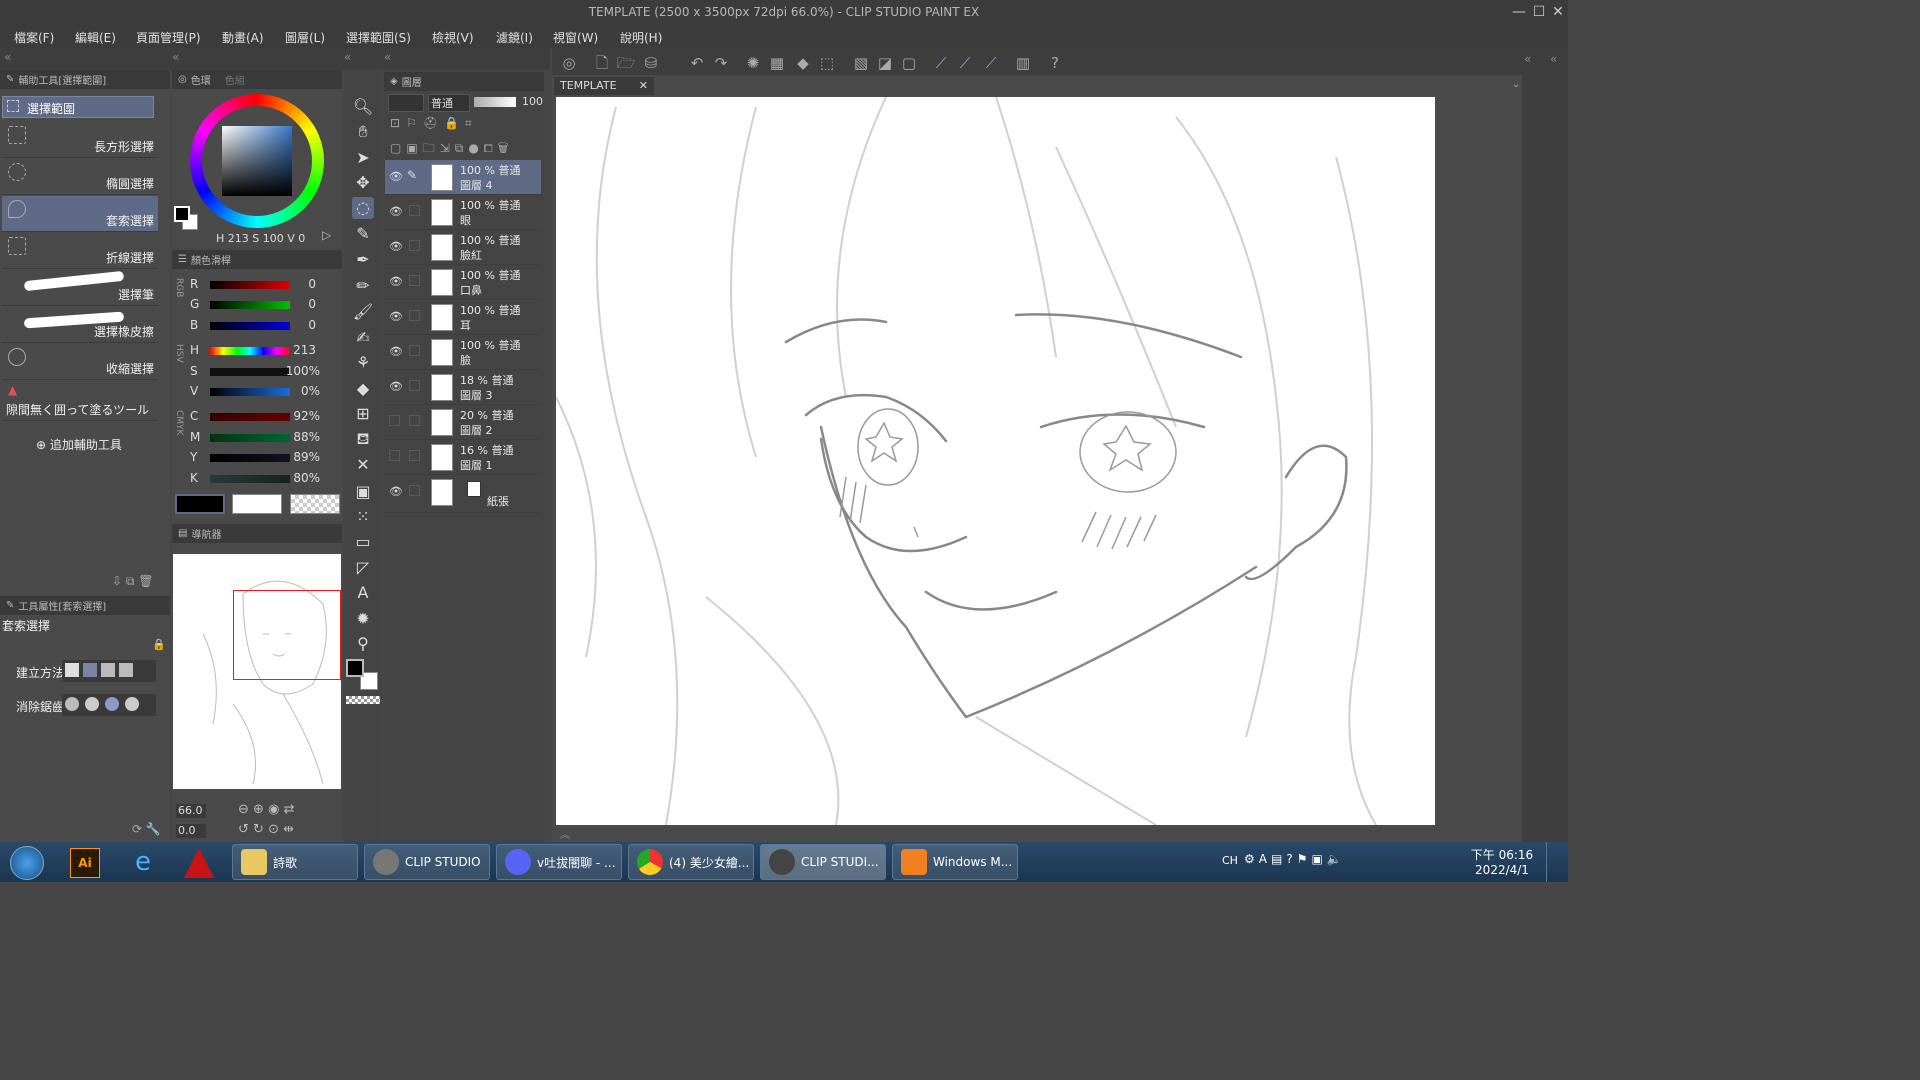  Describe the element at coordinates (462, 148) in the screenshot. I see `combine-icon: ⧉` at that location.